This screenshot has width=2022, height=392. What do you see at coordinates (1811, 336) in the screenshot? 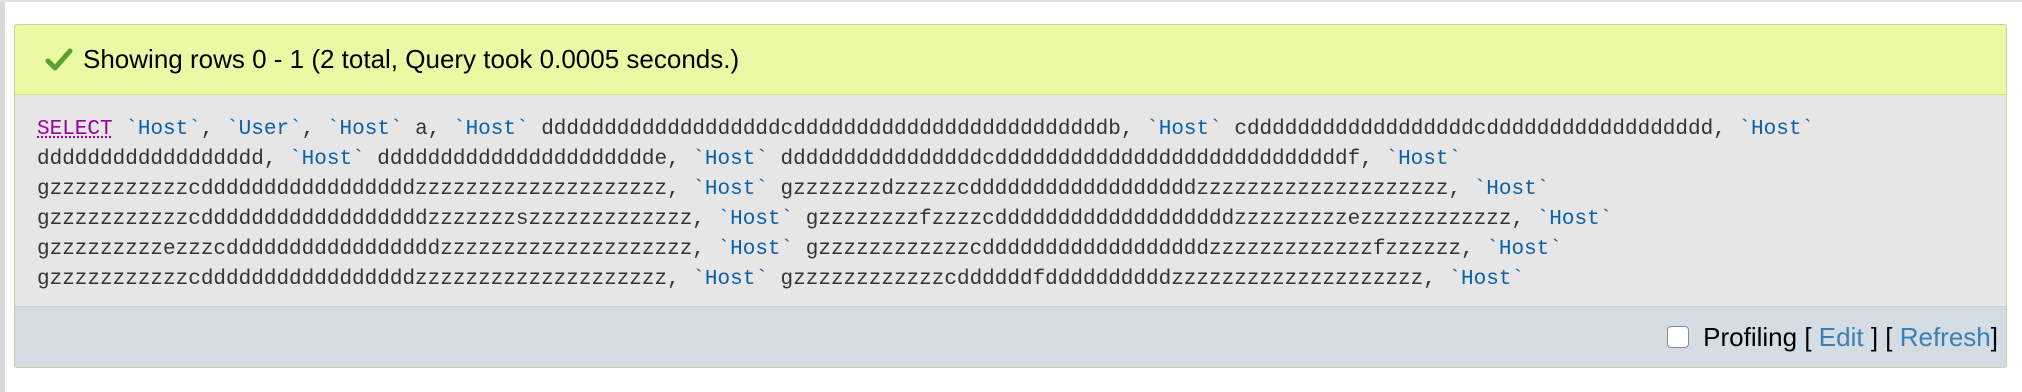
I see `bracket-open: [` at bounding box center [1811, 336].